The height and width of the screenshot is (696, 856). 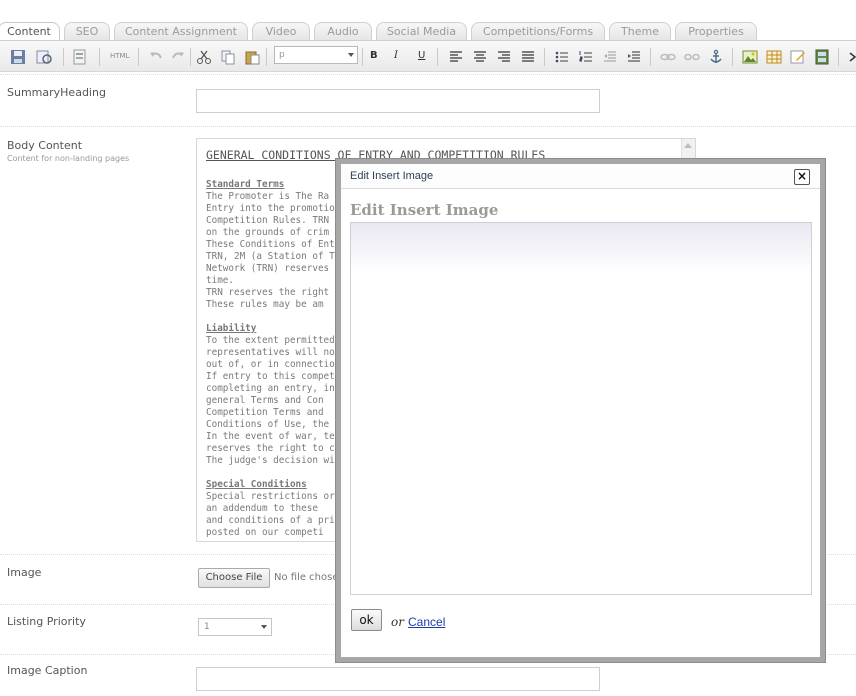 I want to click on choose-file-button: Choose File, so click(x=234, y=578).